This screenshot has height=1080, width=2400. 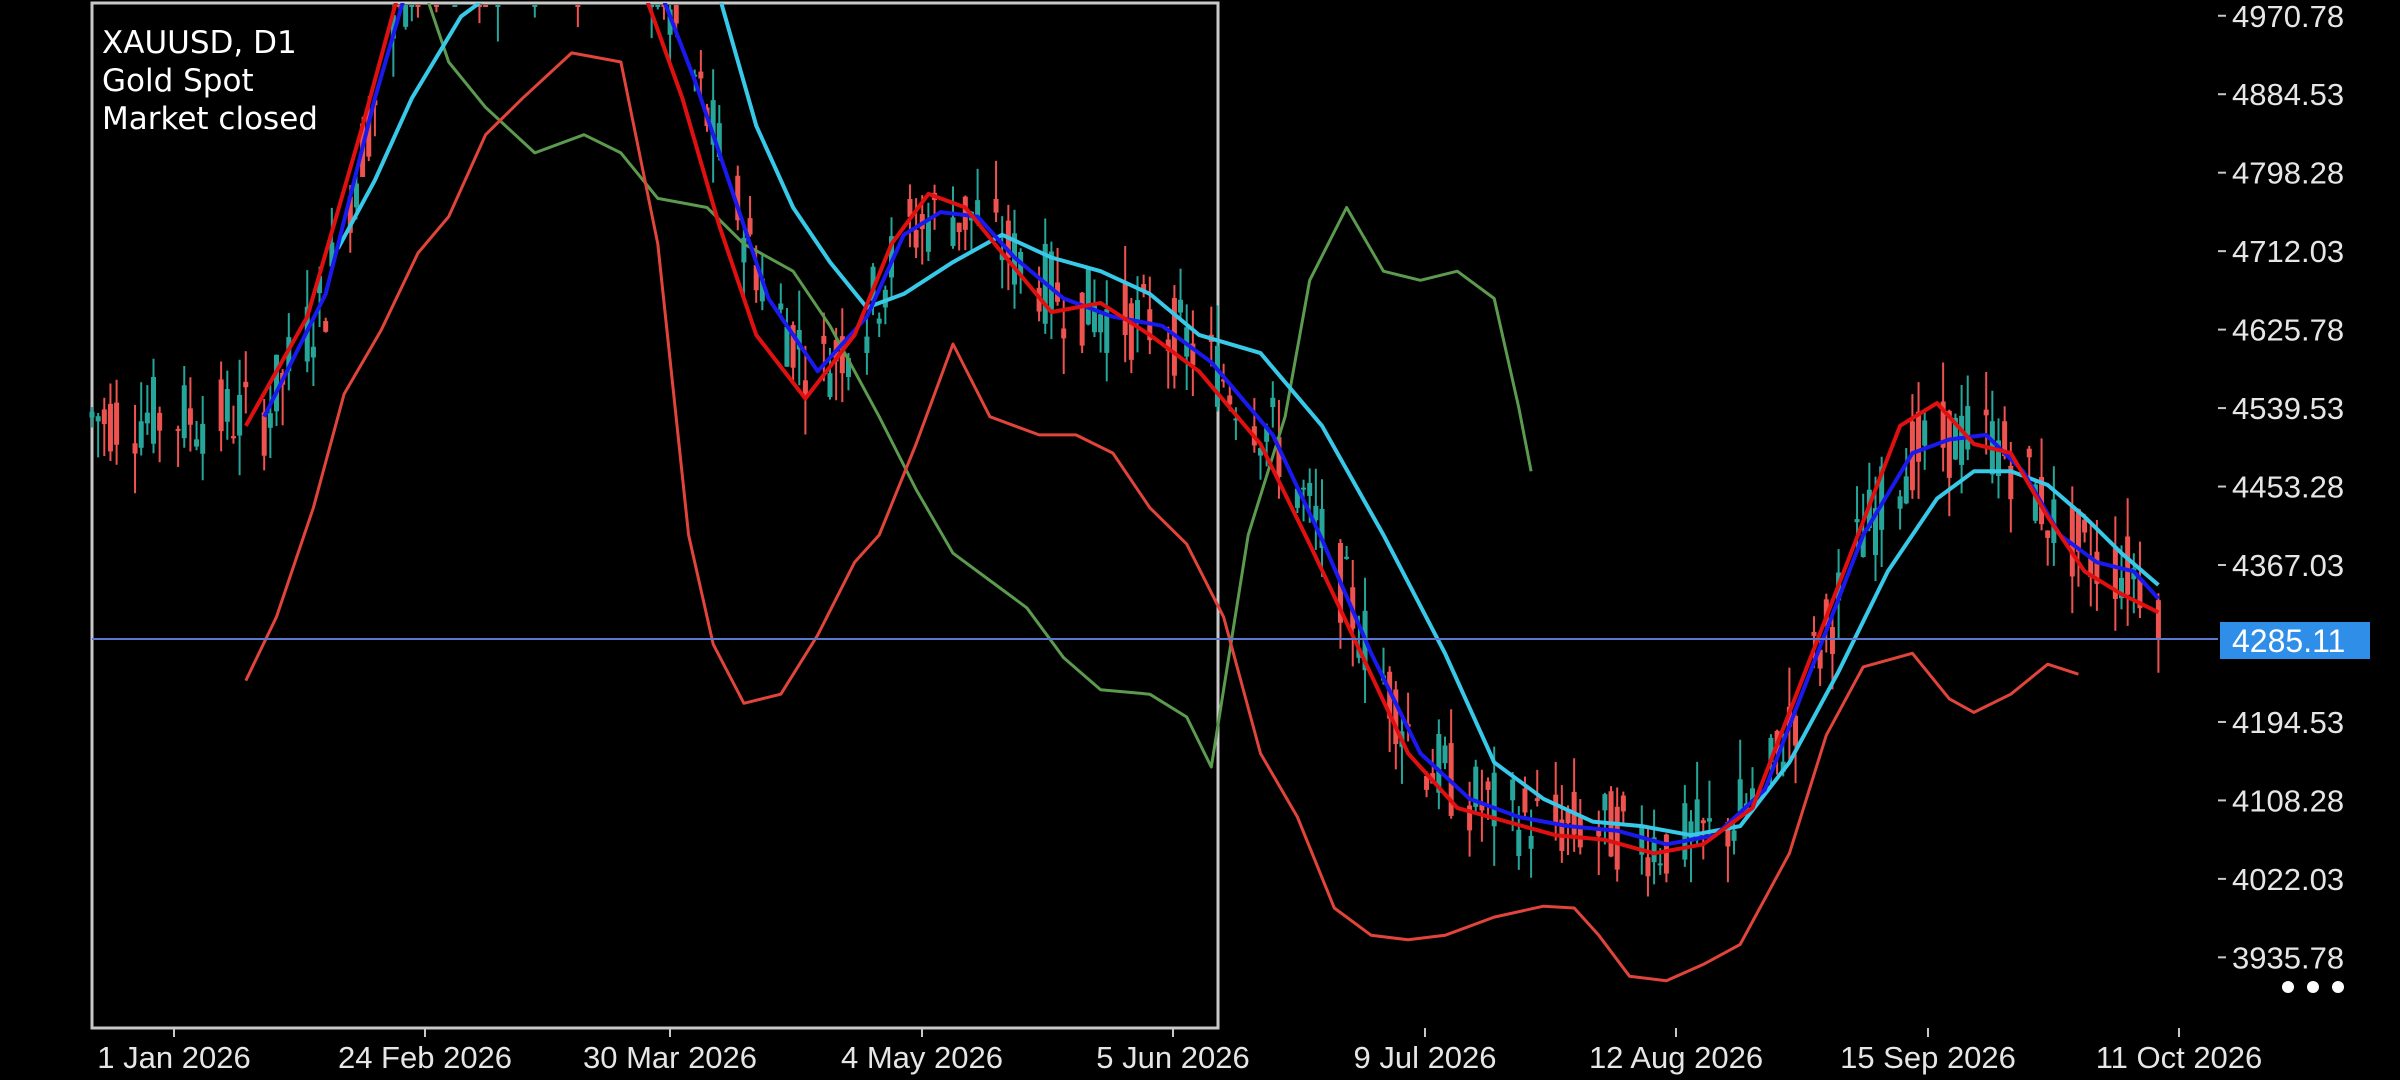 I want to click on symbol-info: XAUUSD, D1 Gold Spot Market closed, so click(x=210, y=81).